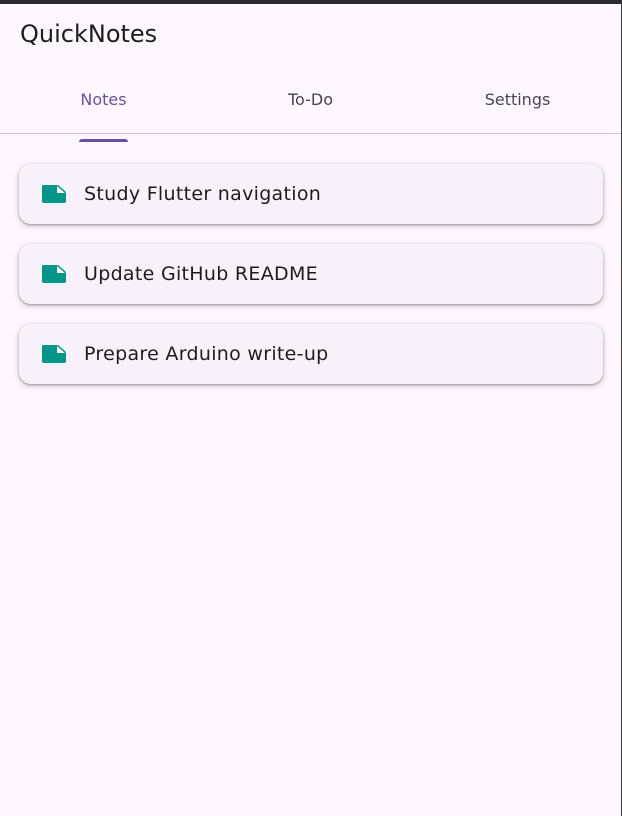  What do you see at coordinates (206, 354) in the screenshot?
I see `note-title: Prepare Arduino write-up` at bounding box center [206, 354].